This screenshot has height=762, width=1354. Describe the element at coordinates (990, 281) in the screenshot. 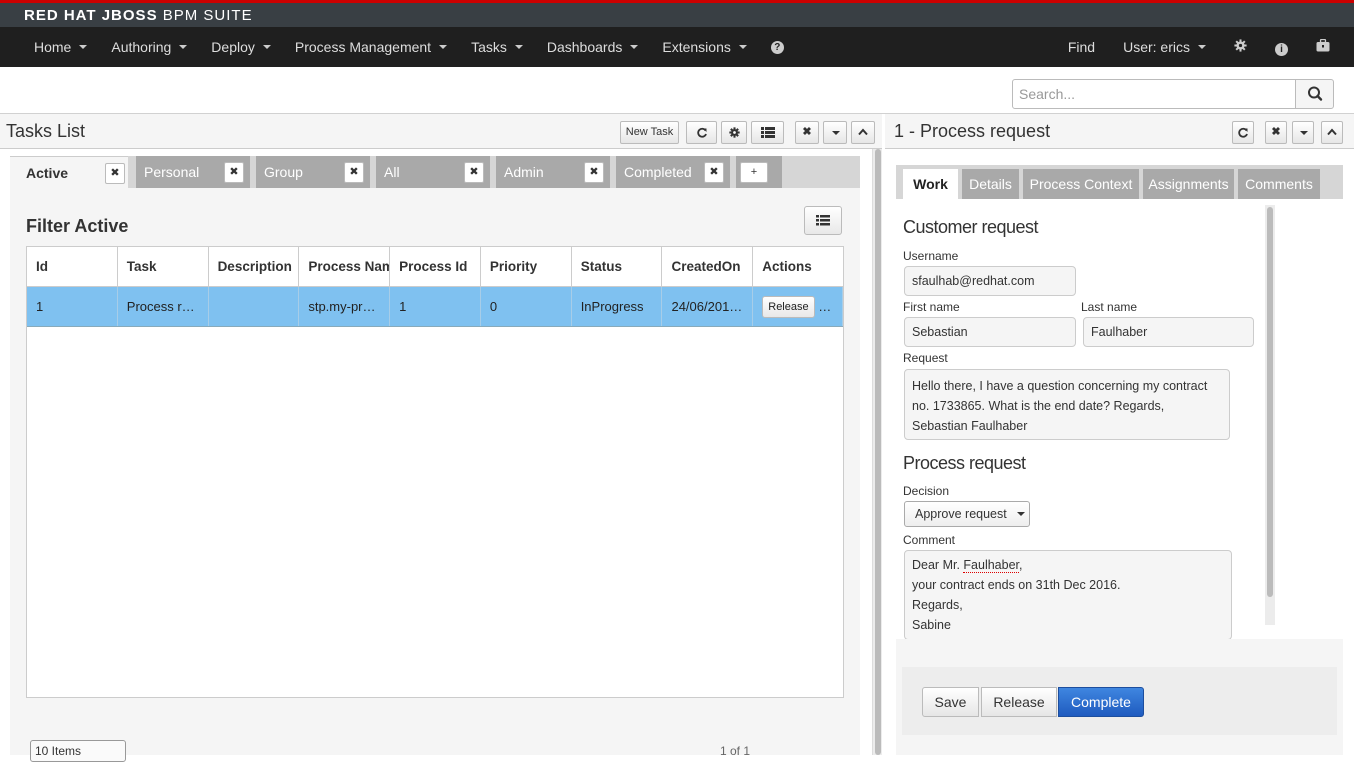

I see `username-field: sfaulhab@redhat.com` at that location.